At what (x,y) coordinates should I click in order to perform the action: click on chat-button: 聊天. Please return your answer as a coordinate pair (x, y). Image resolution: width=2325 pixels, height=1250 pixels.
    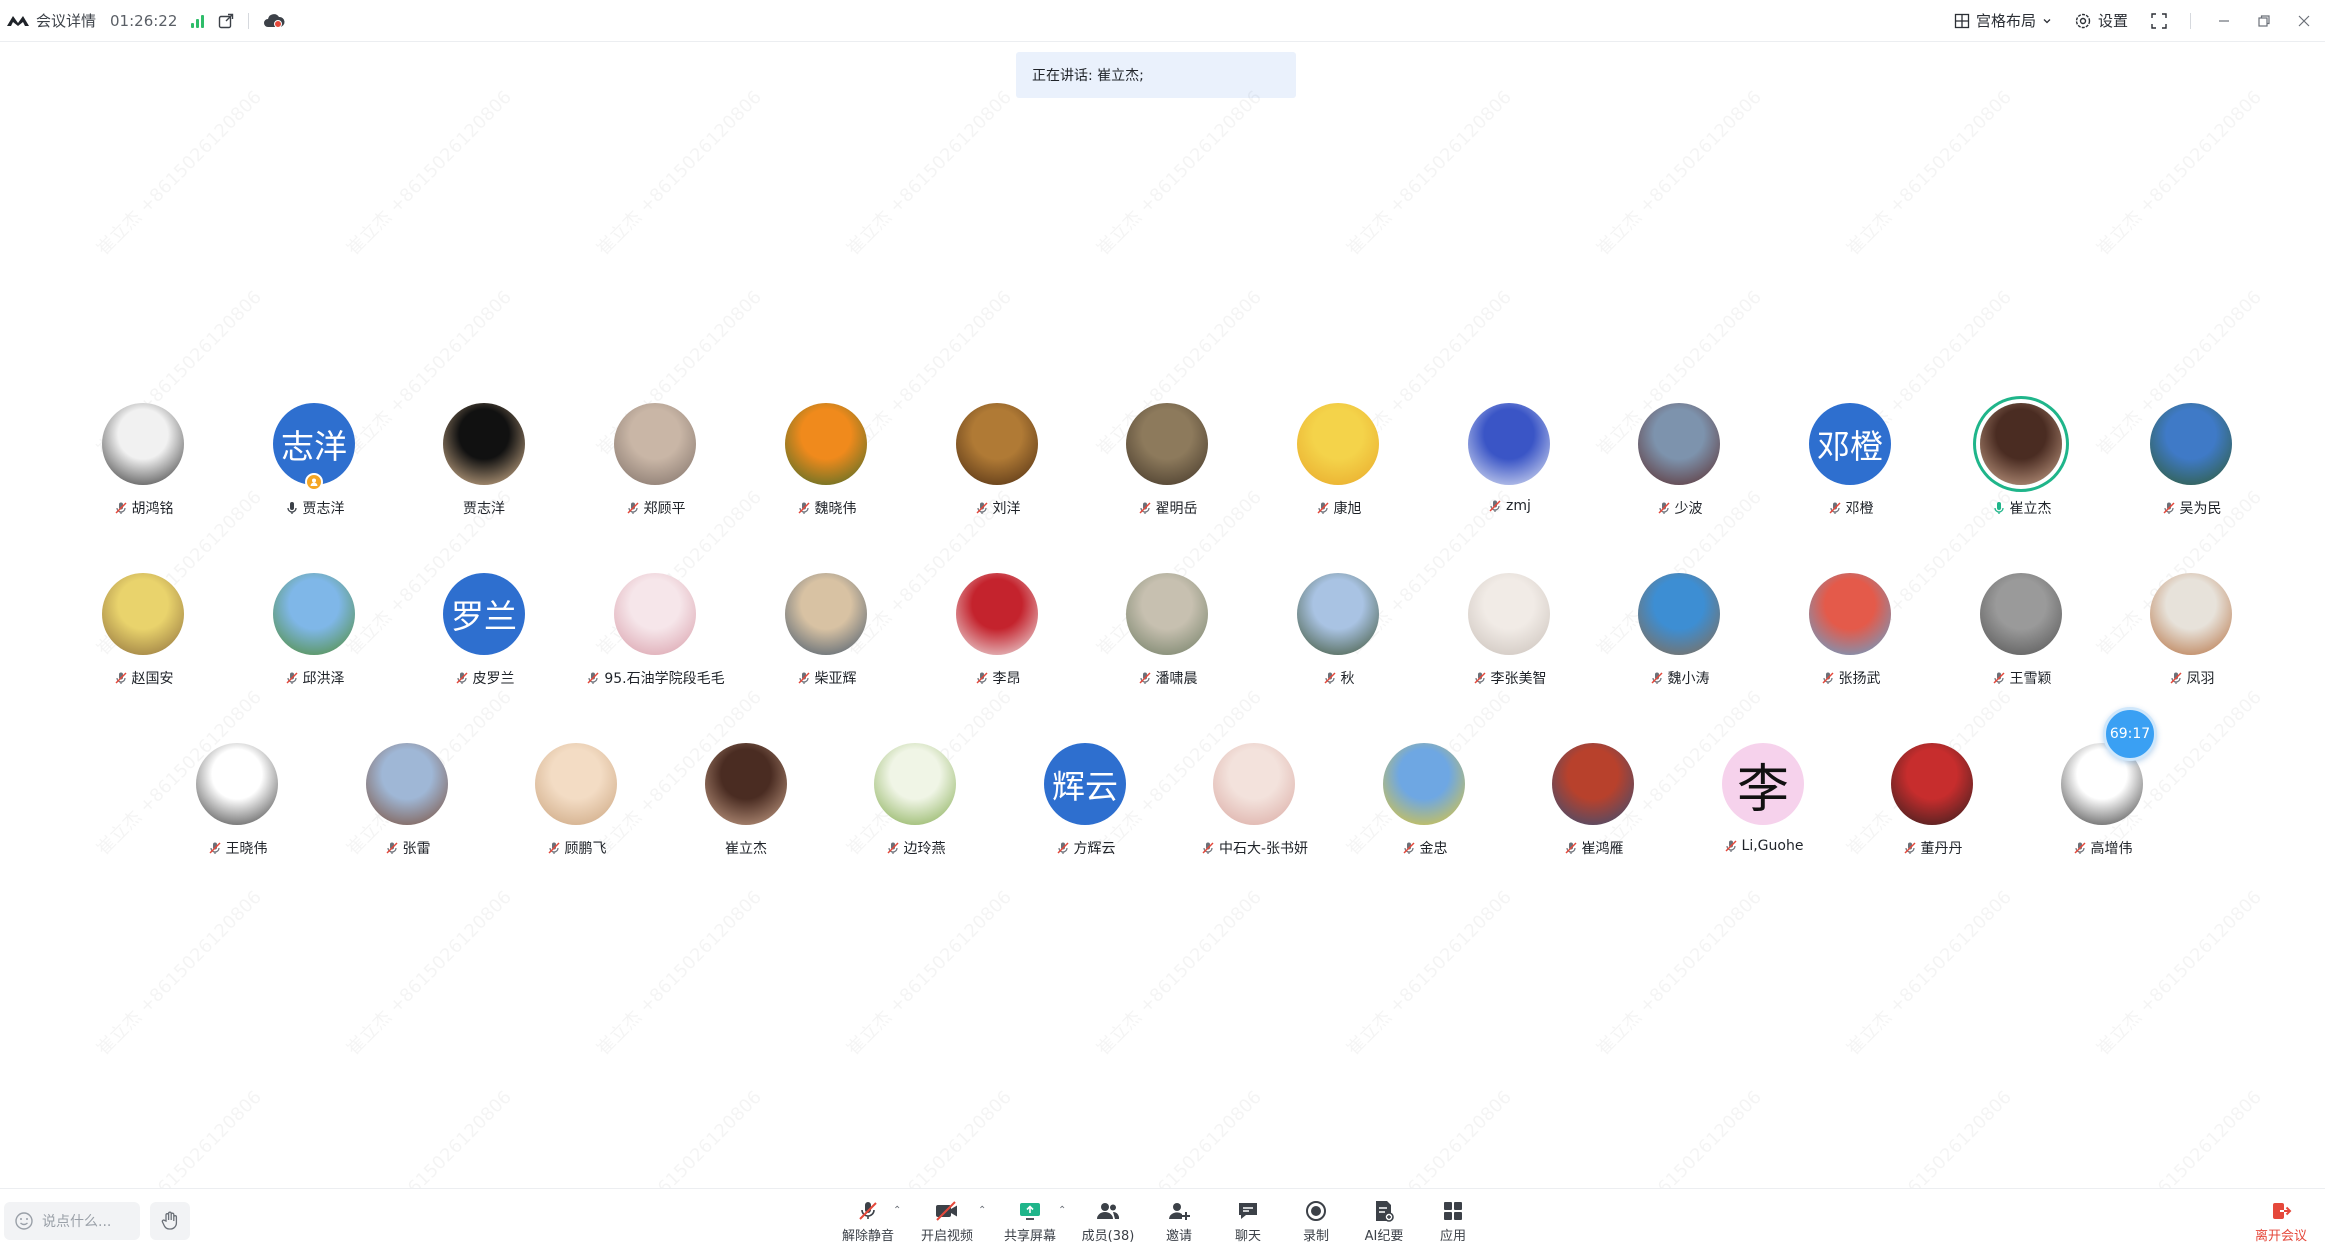
    Looking at the image, I should click on (1248, 1222).